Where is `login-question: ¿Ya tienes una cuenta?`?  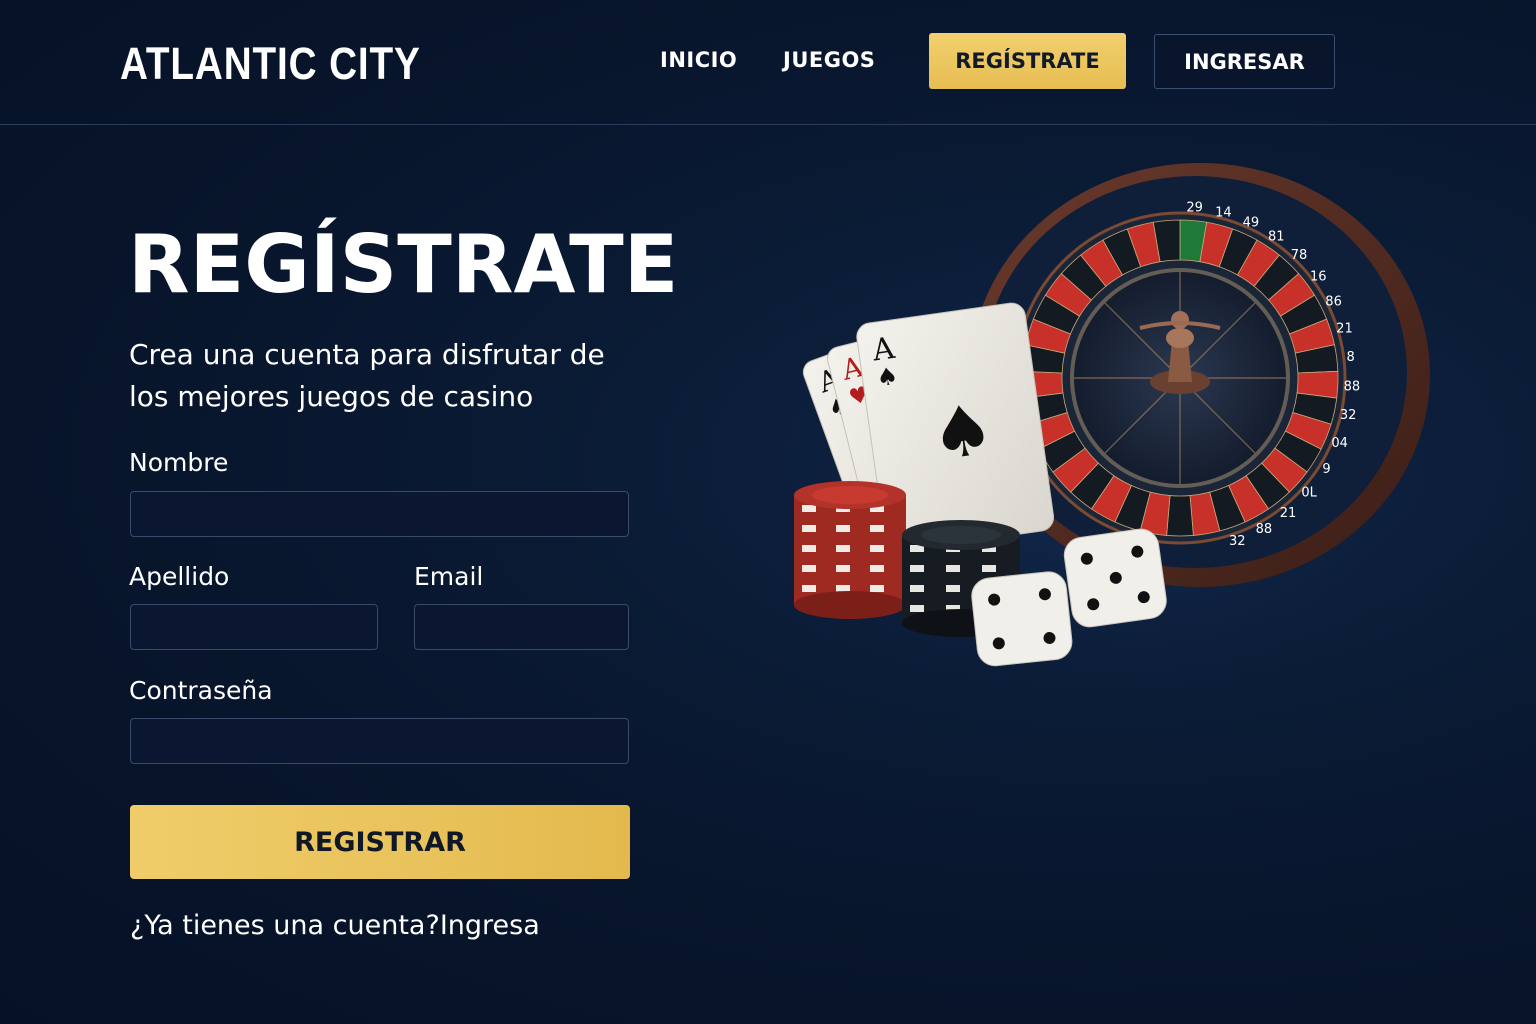 login-question: ¿Ya tienes una cuenta? is located at coordinates (285, 925).